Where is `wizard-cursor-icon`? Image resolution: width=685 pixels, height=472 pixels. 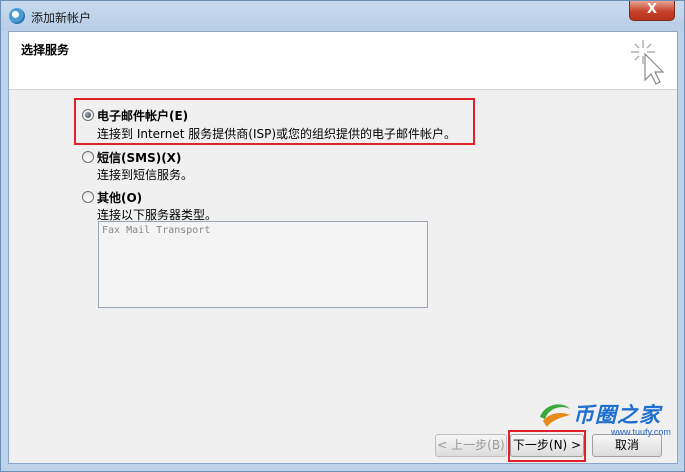
wizard-cursor-icon is located at coordinates (648, 62).